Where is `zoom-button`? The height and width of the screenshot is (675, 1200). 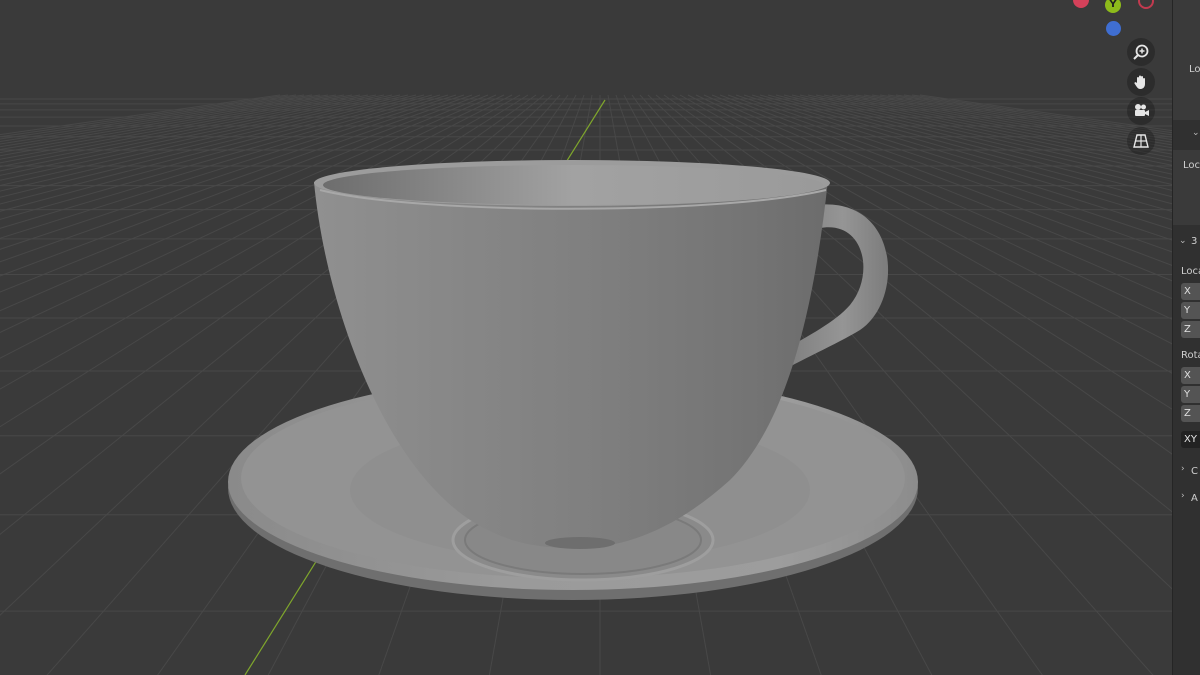
zoom-button is located at coordinates (1141, 52).